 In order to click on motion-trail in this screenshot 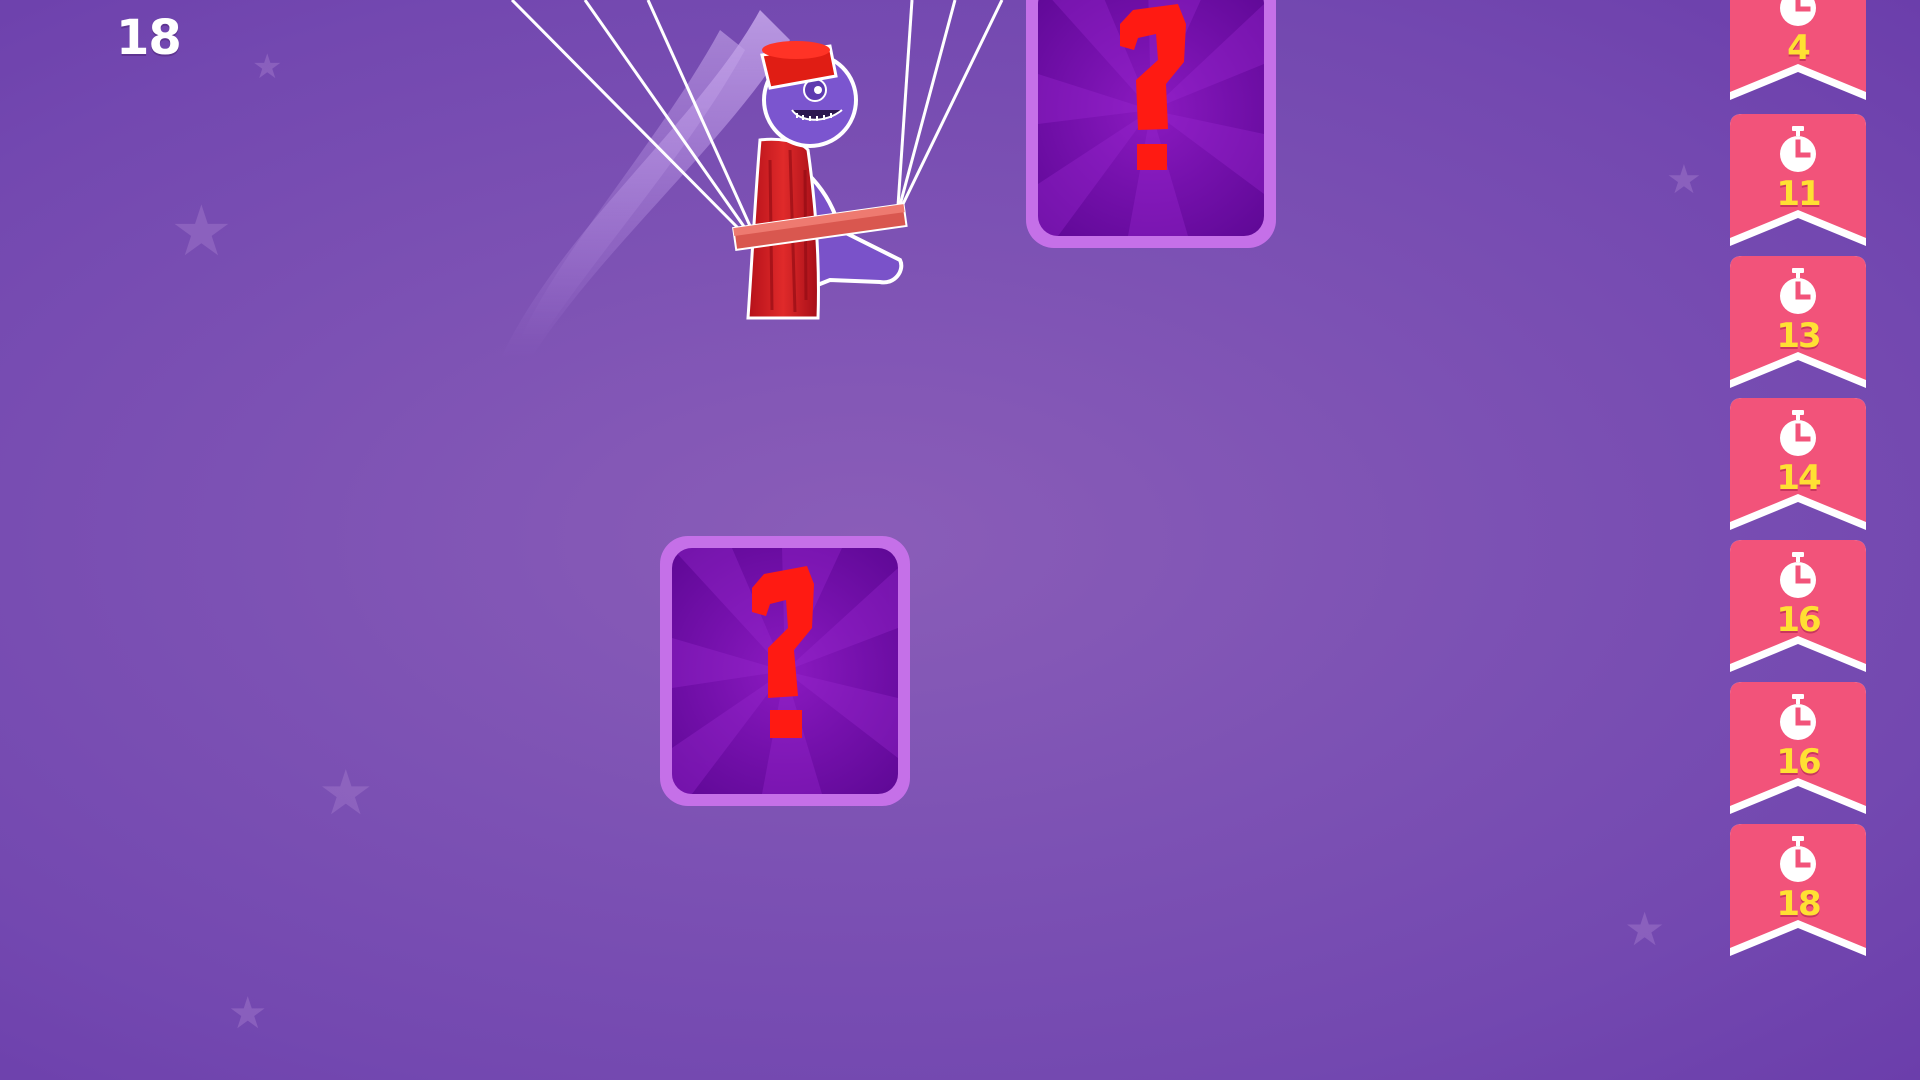, I will do `click(645, 185)`.